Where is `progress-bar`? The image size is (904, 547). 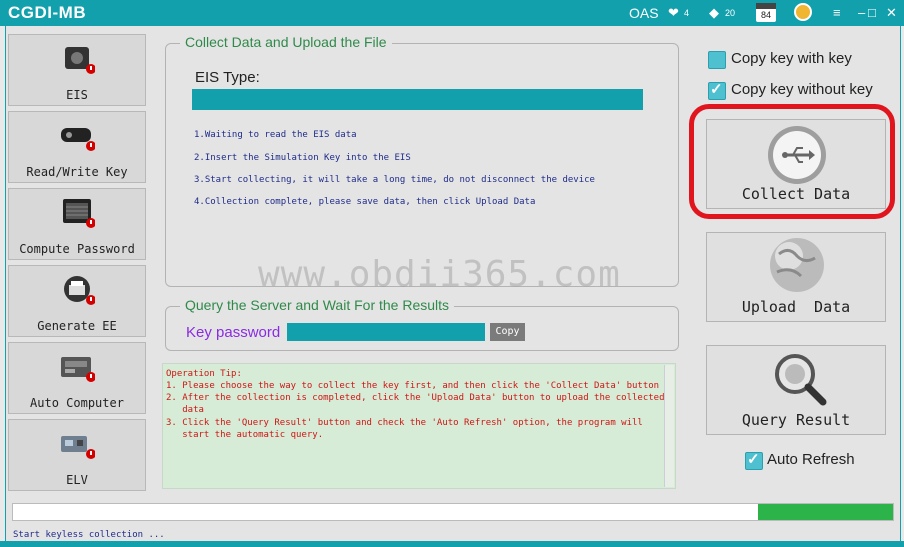 progress-bar is located at coordinates (453, 512).